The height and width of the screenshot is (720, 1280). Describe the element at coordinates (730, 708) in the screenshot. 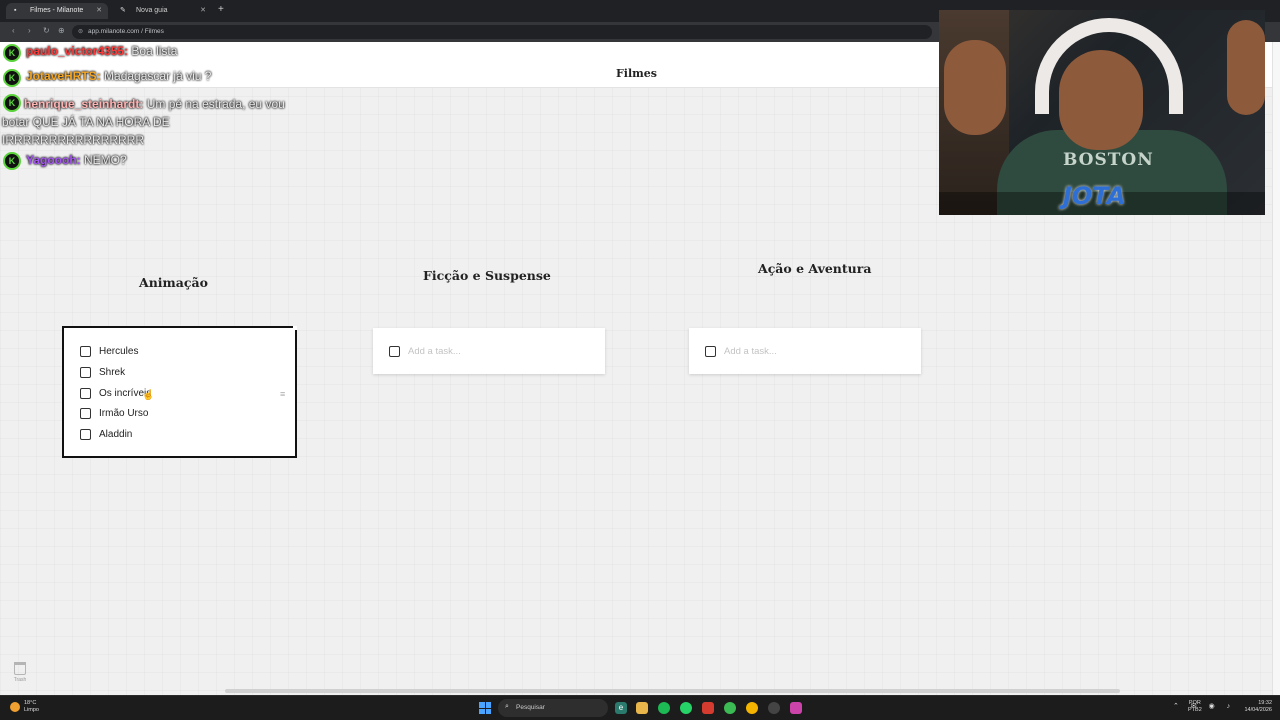

I see `green-app-icon` at that location.